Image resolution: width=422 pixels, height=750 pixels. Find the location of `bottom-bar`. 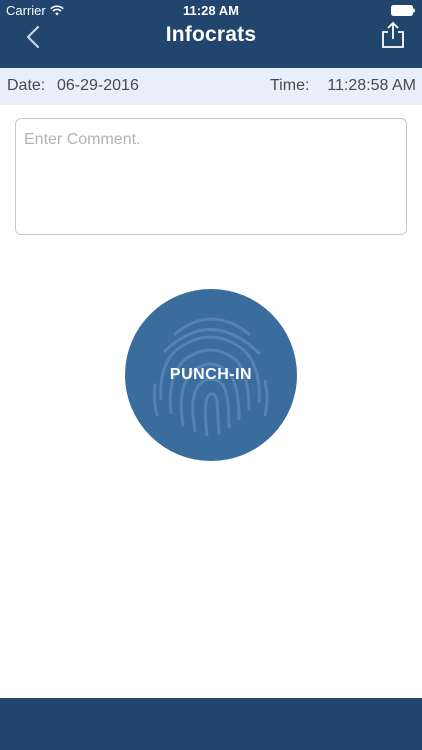

bottom-bar is located at coordinates (211, 724).